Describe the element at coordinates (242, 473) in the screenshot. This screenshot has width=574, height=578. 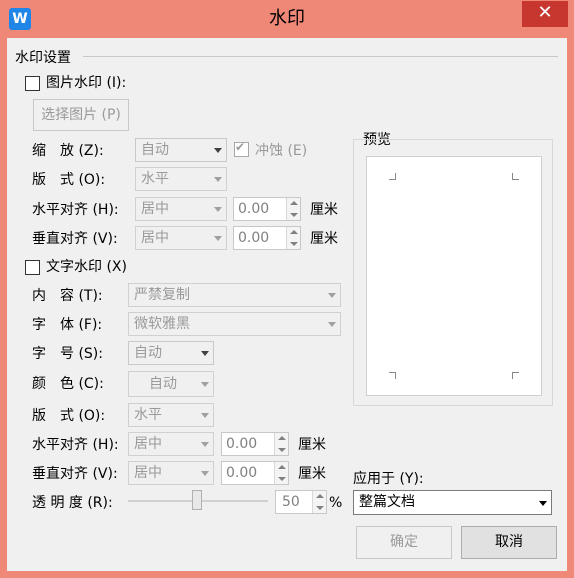
I see `text-valign-offset-value: 0.00` at that location.